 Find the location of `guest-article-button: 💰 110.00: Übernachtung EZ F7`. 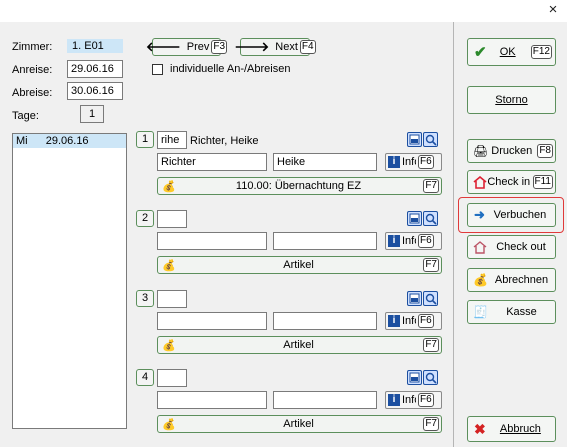

guest-article-button: 💰 110.00: Übernachtung EZ F7 is located at coordinates (299, 186).